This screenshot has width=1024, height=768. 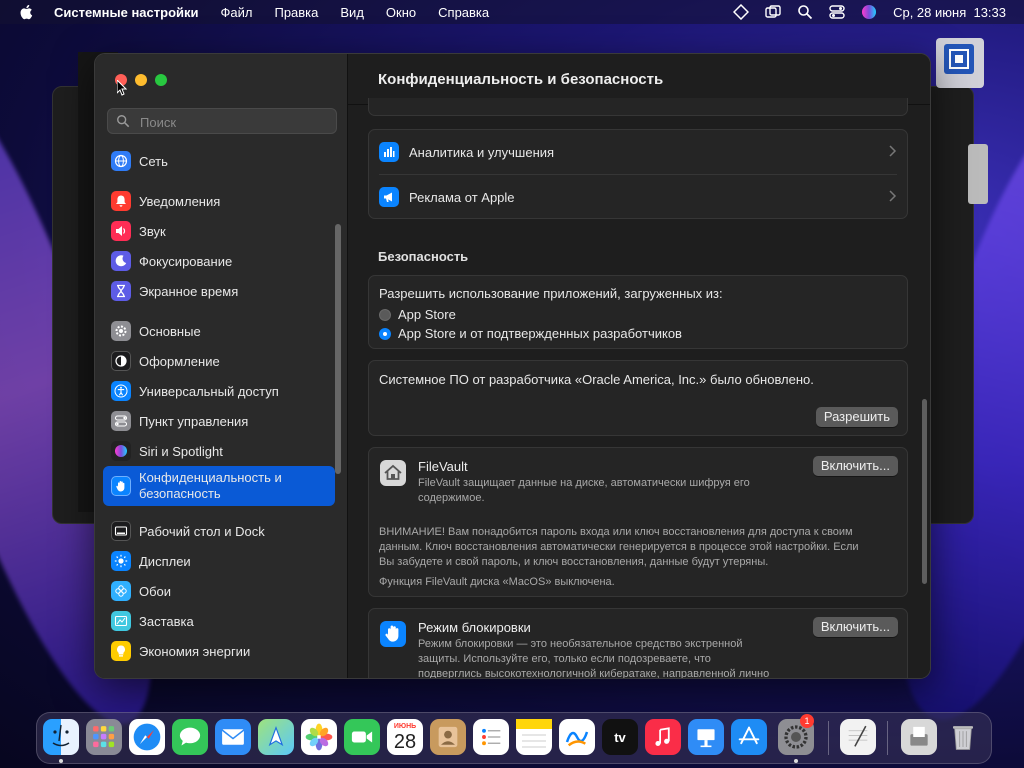 I want to click on trash-icon, so click(x=963, y=737).